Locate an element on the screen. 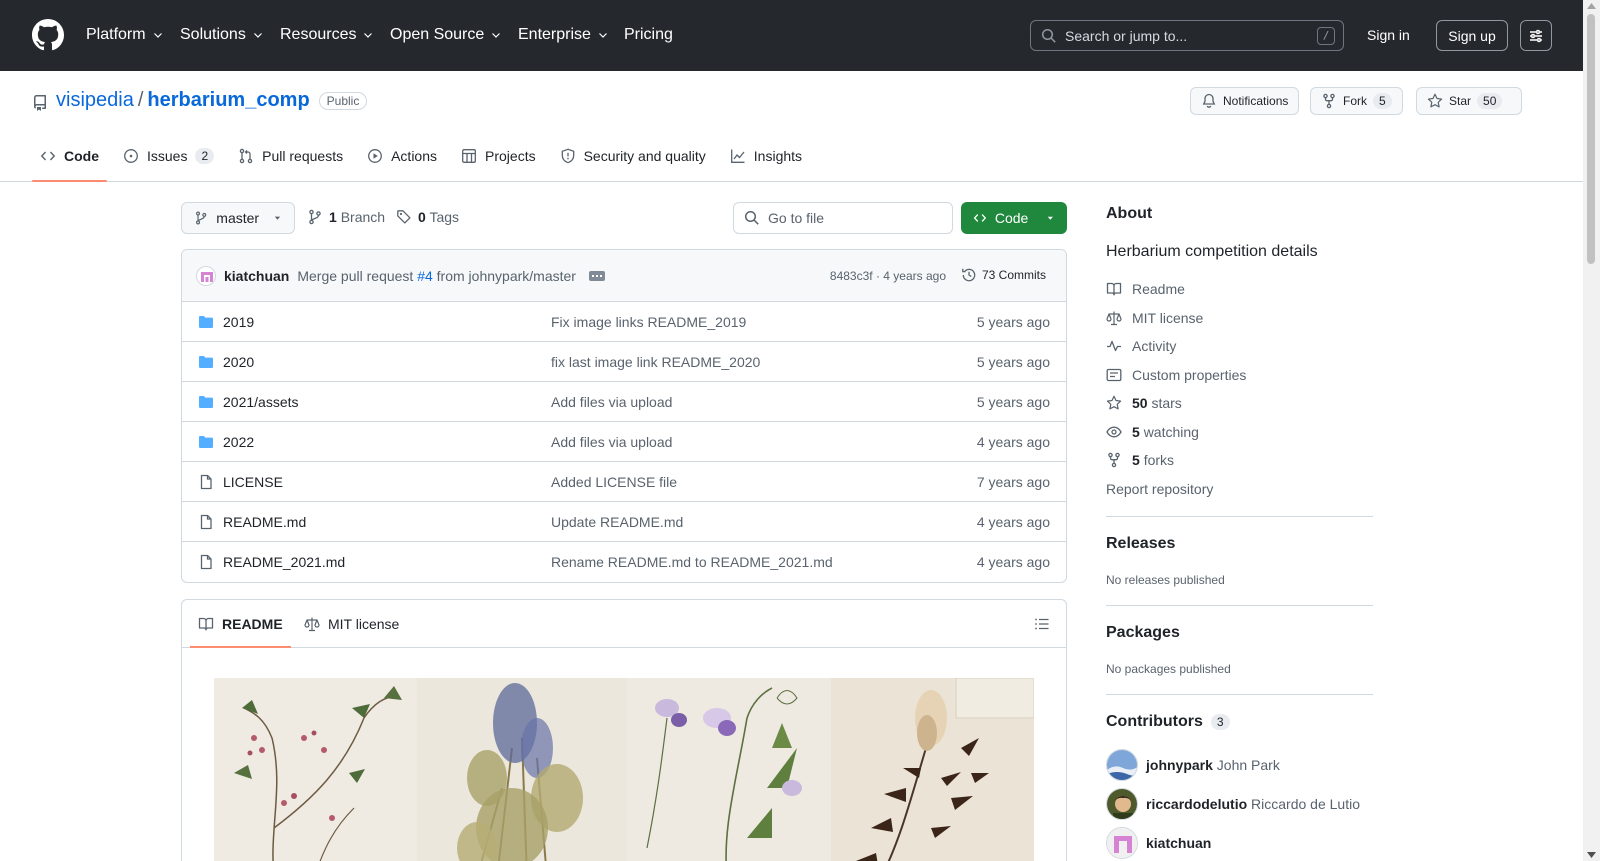 The height and width of the screenshot is (861, 1600). file-name-link: 2021/assets is located at coordinates (261, 402).